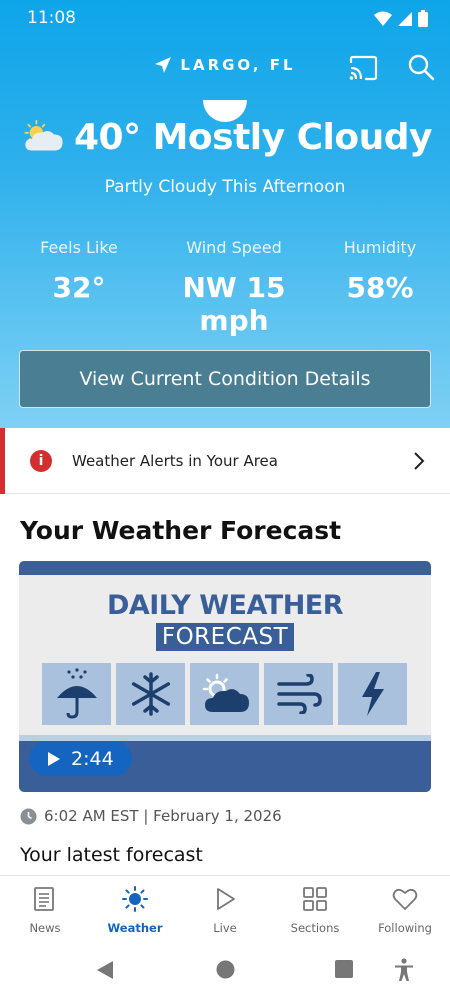  I want to click on timestamp-text: 6:02 AM EST | February 1, 2026, so click(163, 816).